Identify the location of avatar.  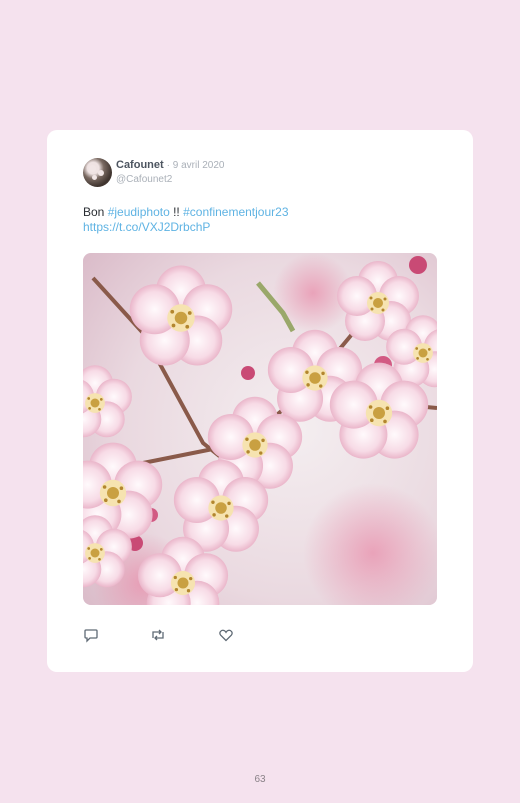
(97, 172).